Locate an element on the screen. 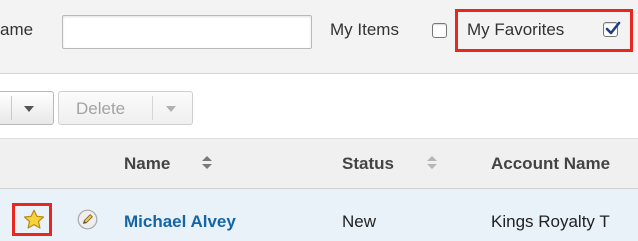 The width and height of the screenshot is (638, 241). account-name-cell: Kings Royalty T is located at coordinates (550, 222).